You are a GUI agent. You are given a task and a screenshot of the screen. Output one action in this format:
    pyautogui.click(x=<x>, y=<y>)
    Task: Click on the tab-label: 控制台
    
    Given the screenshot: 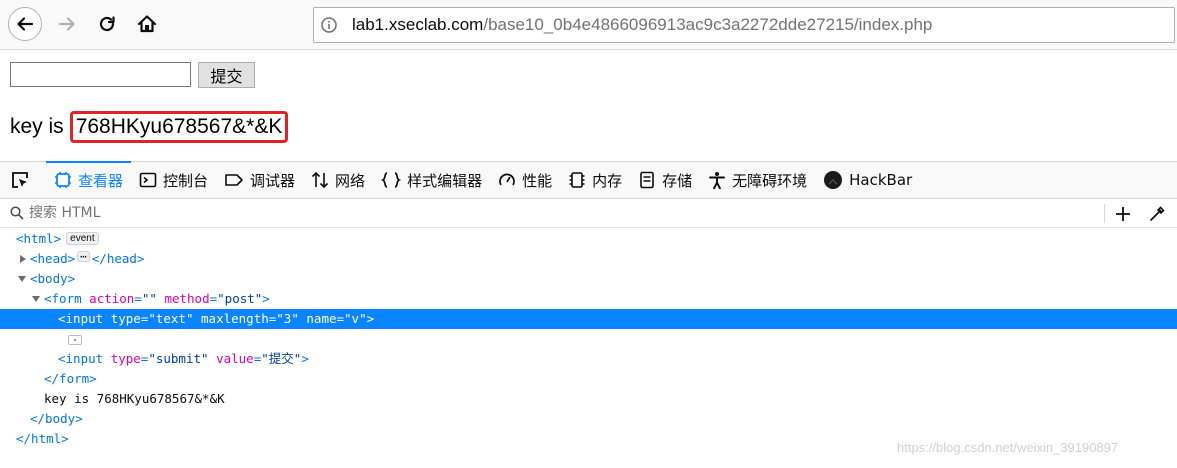 What is the action you would take?
    pyautogui.click(x=186, y=180)
    